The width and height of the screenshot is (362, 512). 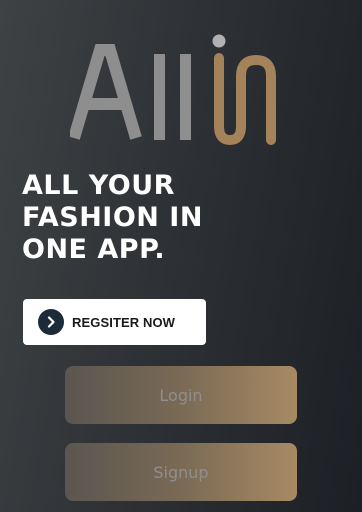 I want to click on signup-label: Signup, so click(x=181, y=472).